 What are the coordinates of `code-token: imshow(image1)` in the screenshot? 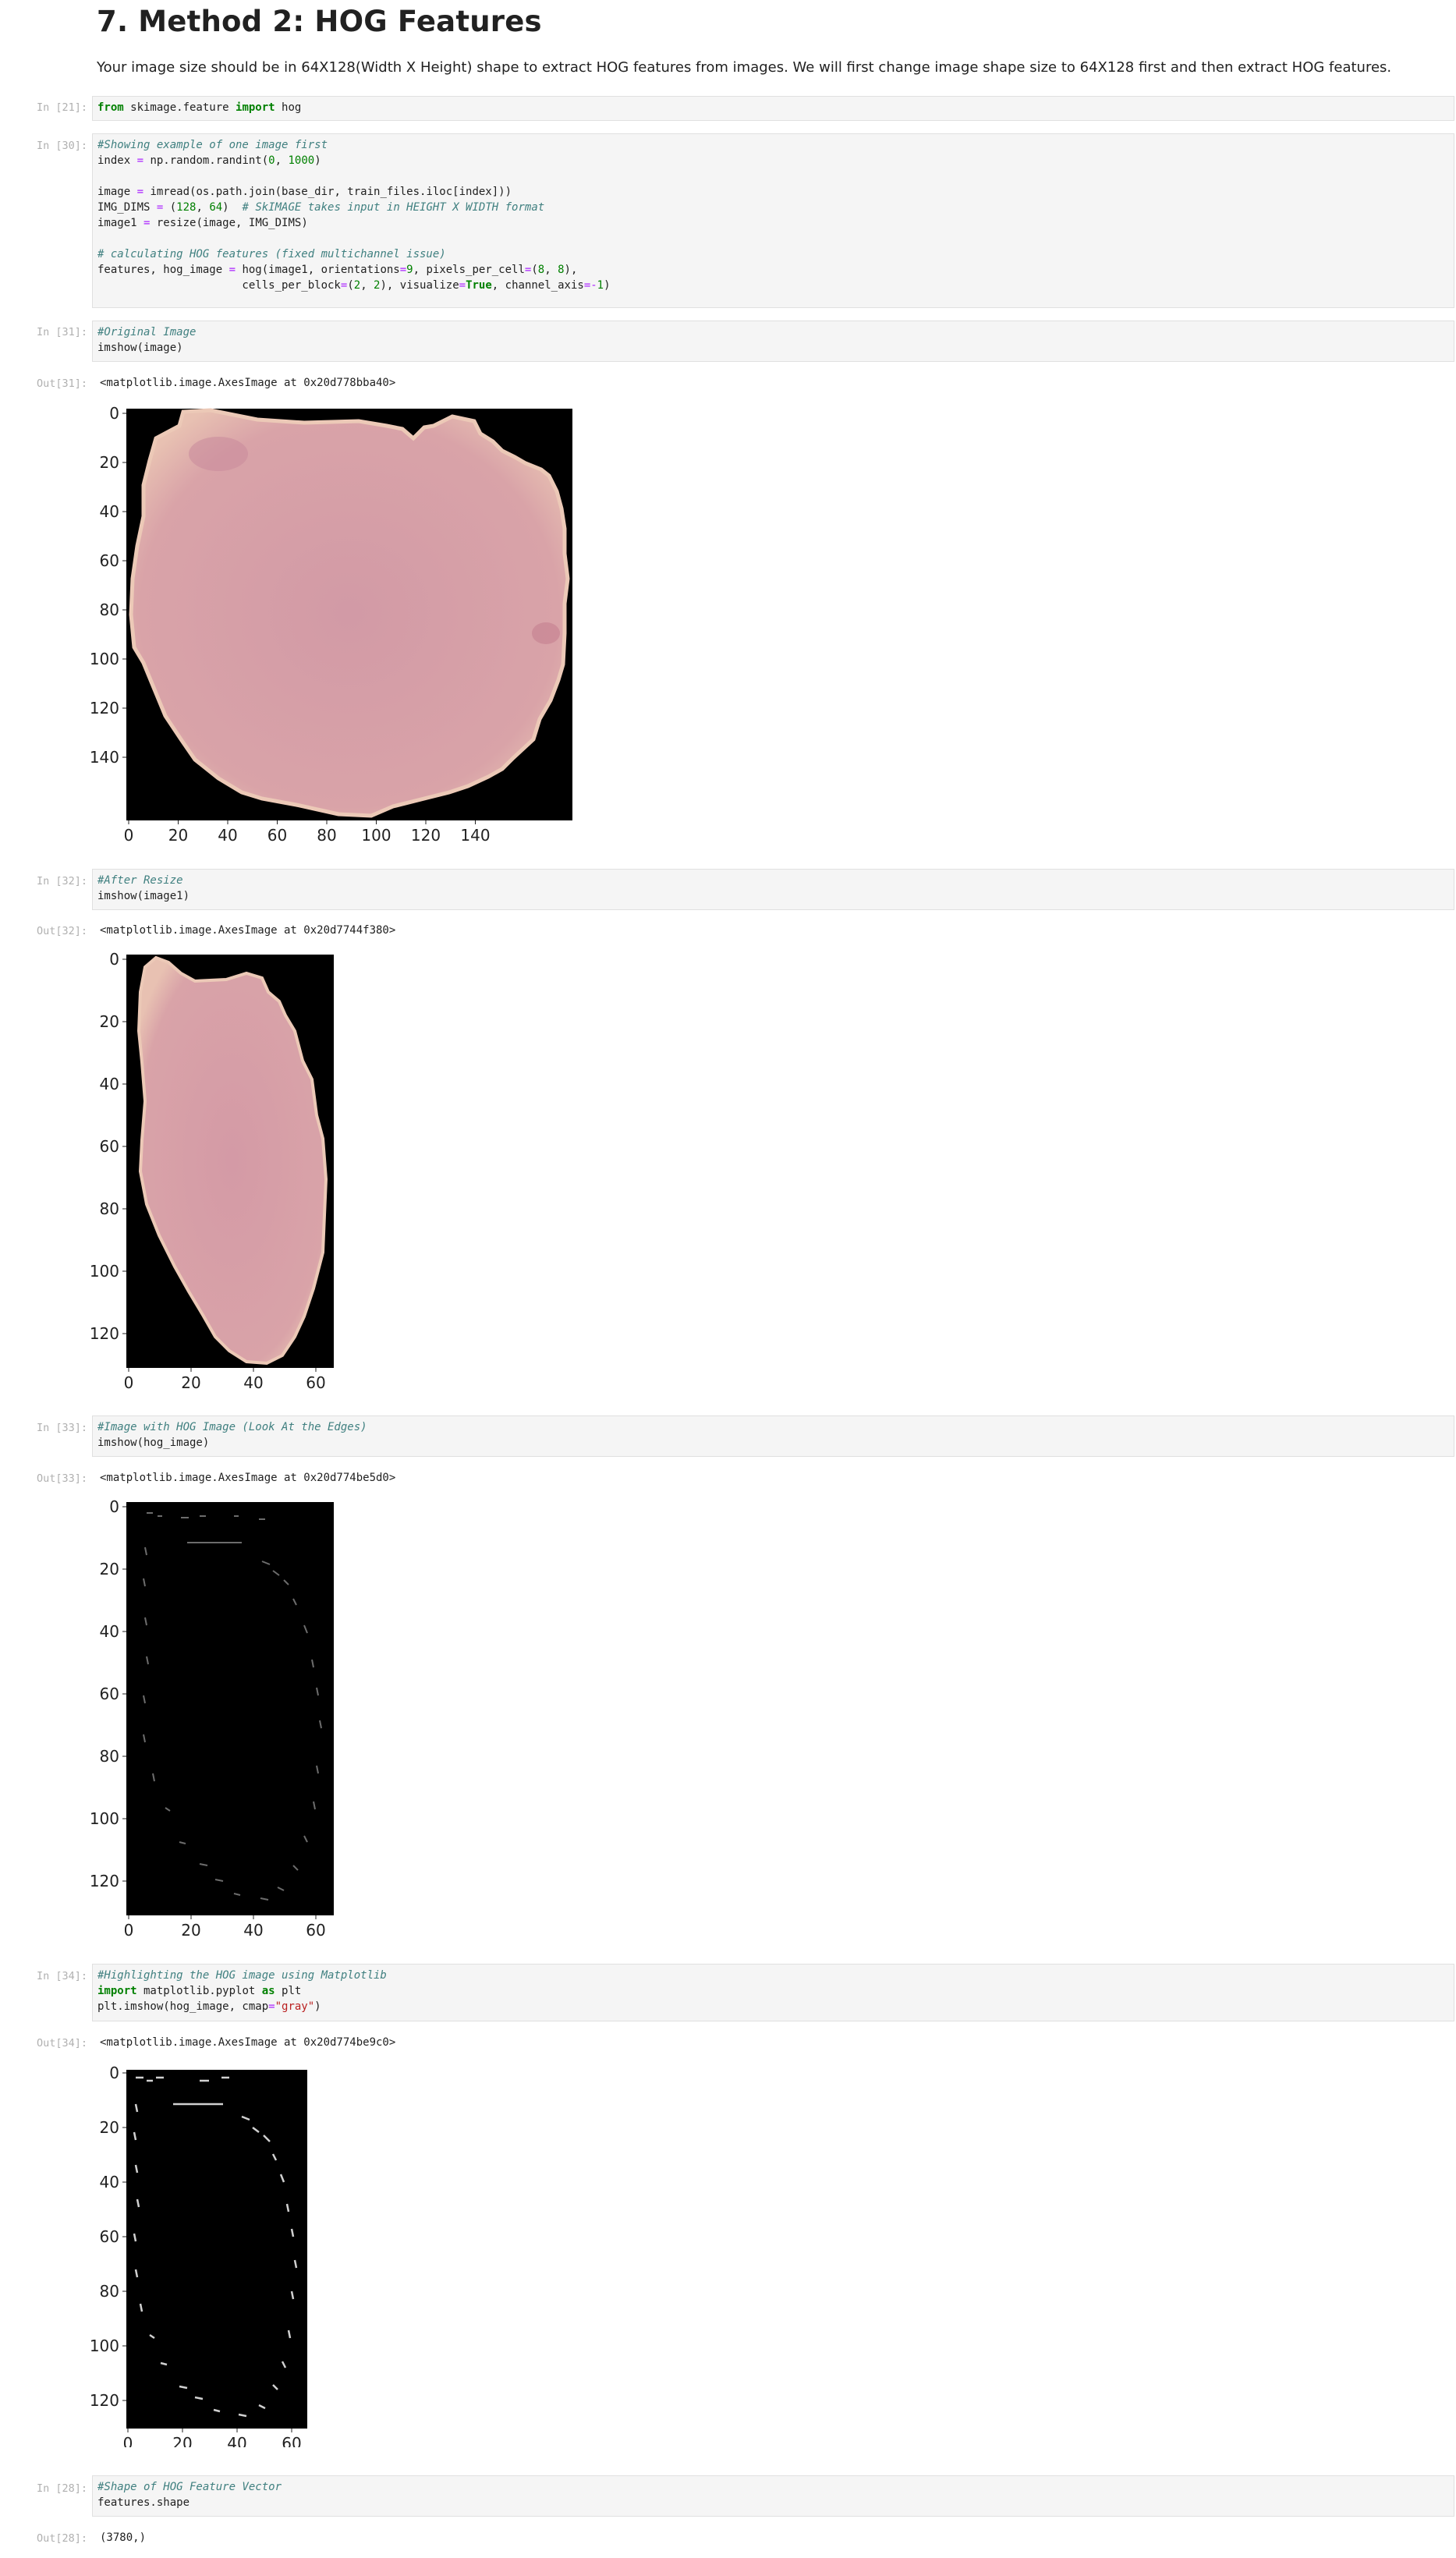 It's located at (143, 896).